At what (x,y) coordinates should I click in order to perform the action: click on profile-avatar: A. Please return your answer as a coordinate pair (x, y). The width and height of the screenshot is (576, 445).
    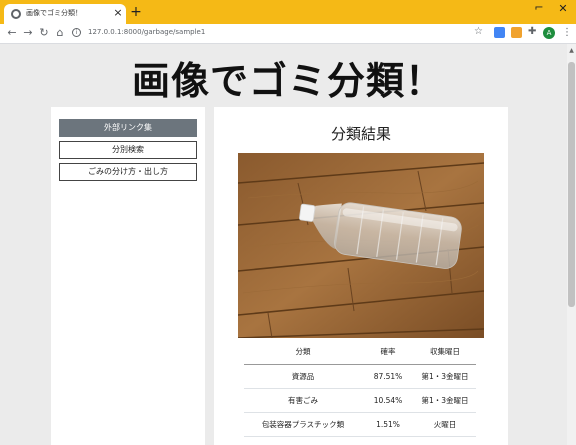
    Looking at the image, I should click on (549, 33).